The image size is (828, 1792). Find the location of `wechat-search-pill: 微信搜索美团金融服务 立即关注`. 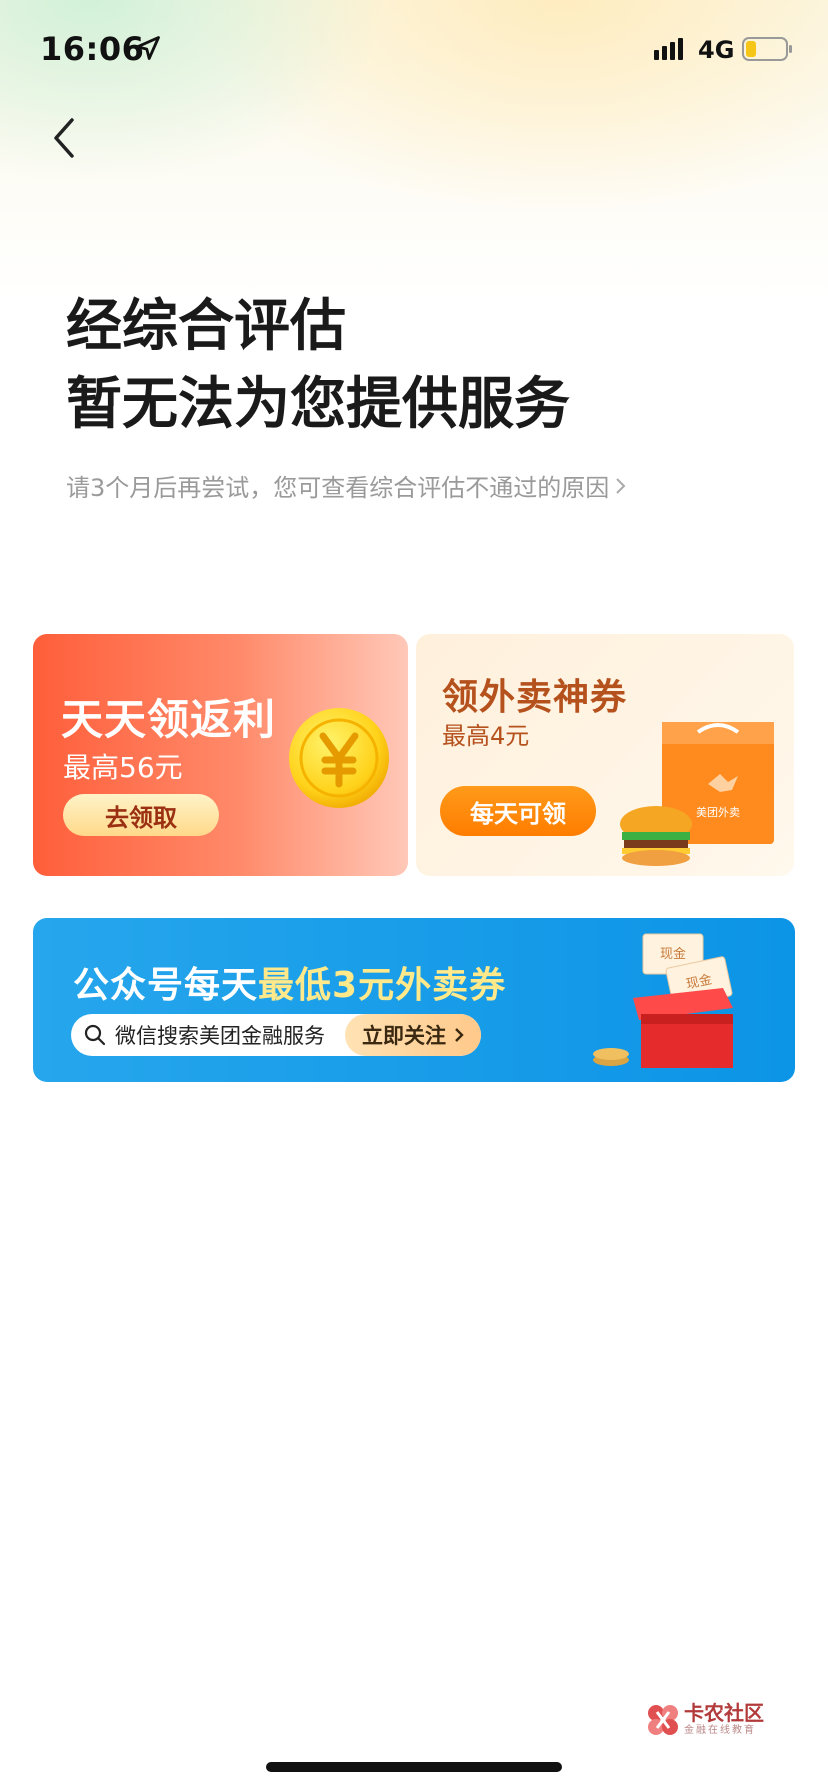

wechat-search-pill: 微信搜索美团金融服务 立即关注 is located at coordinates (276, 1035).